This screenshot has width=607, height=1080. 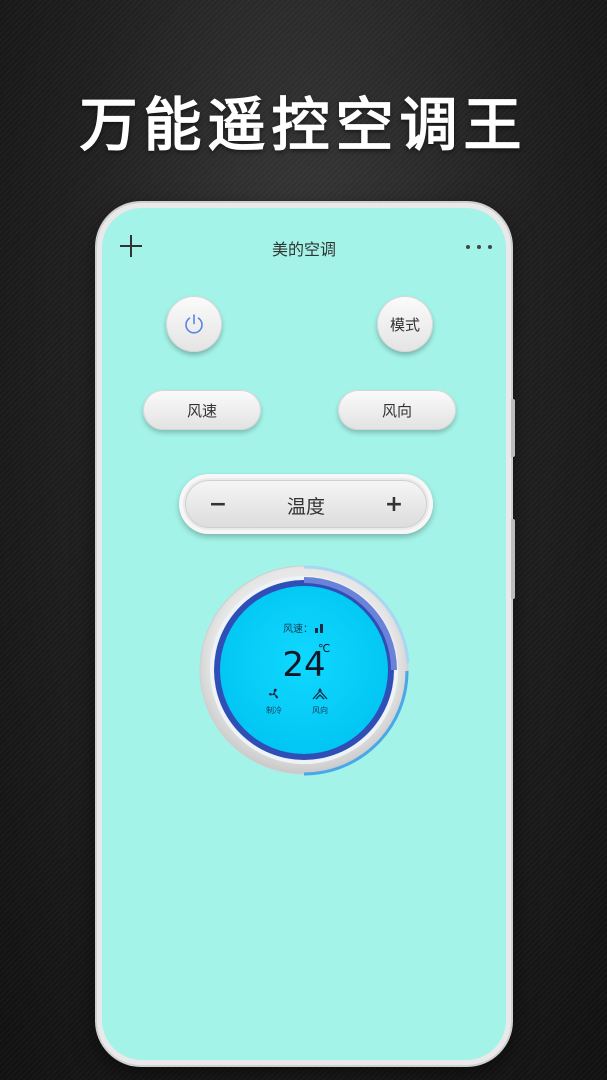 What do you see at coordinates (320, 628) in the screenshot?
I see `signal-icon` at bounding box center [320, 628].